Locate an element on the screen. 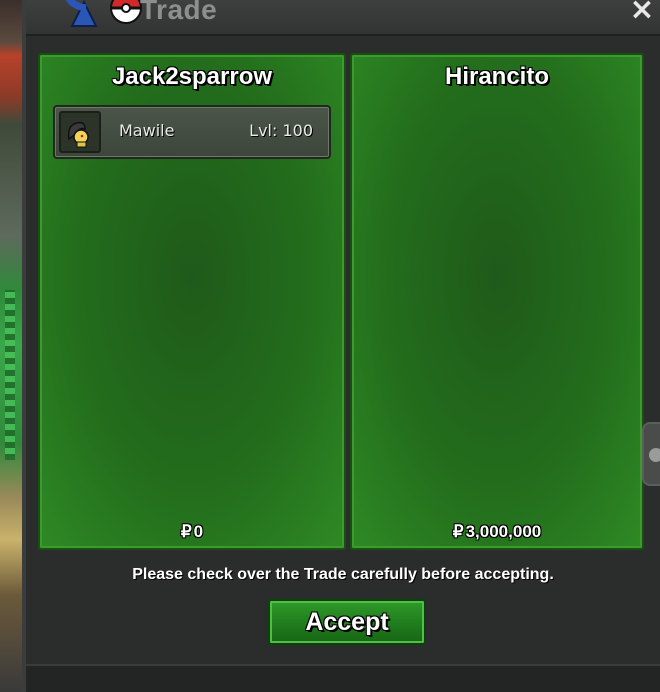 The height and width of the screenshot is (692, 660). trade-exchange-icon is located at coordinates (104, 13).